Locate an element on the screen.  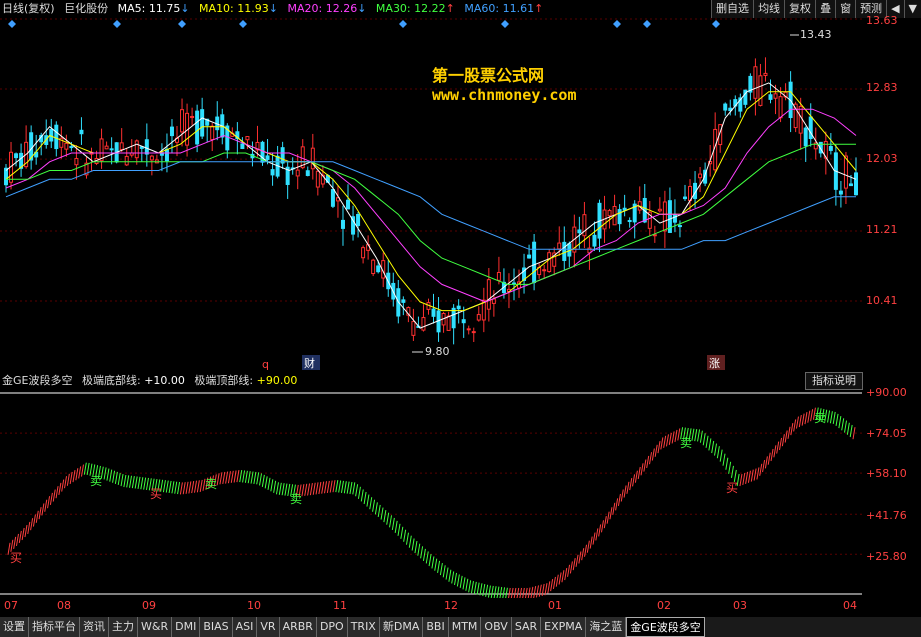
tab-dmi: DMI is located at coordinates (186, 627).